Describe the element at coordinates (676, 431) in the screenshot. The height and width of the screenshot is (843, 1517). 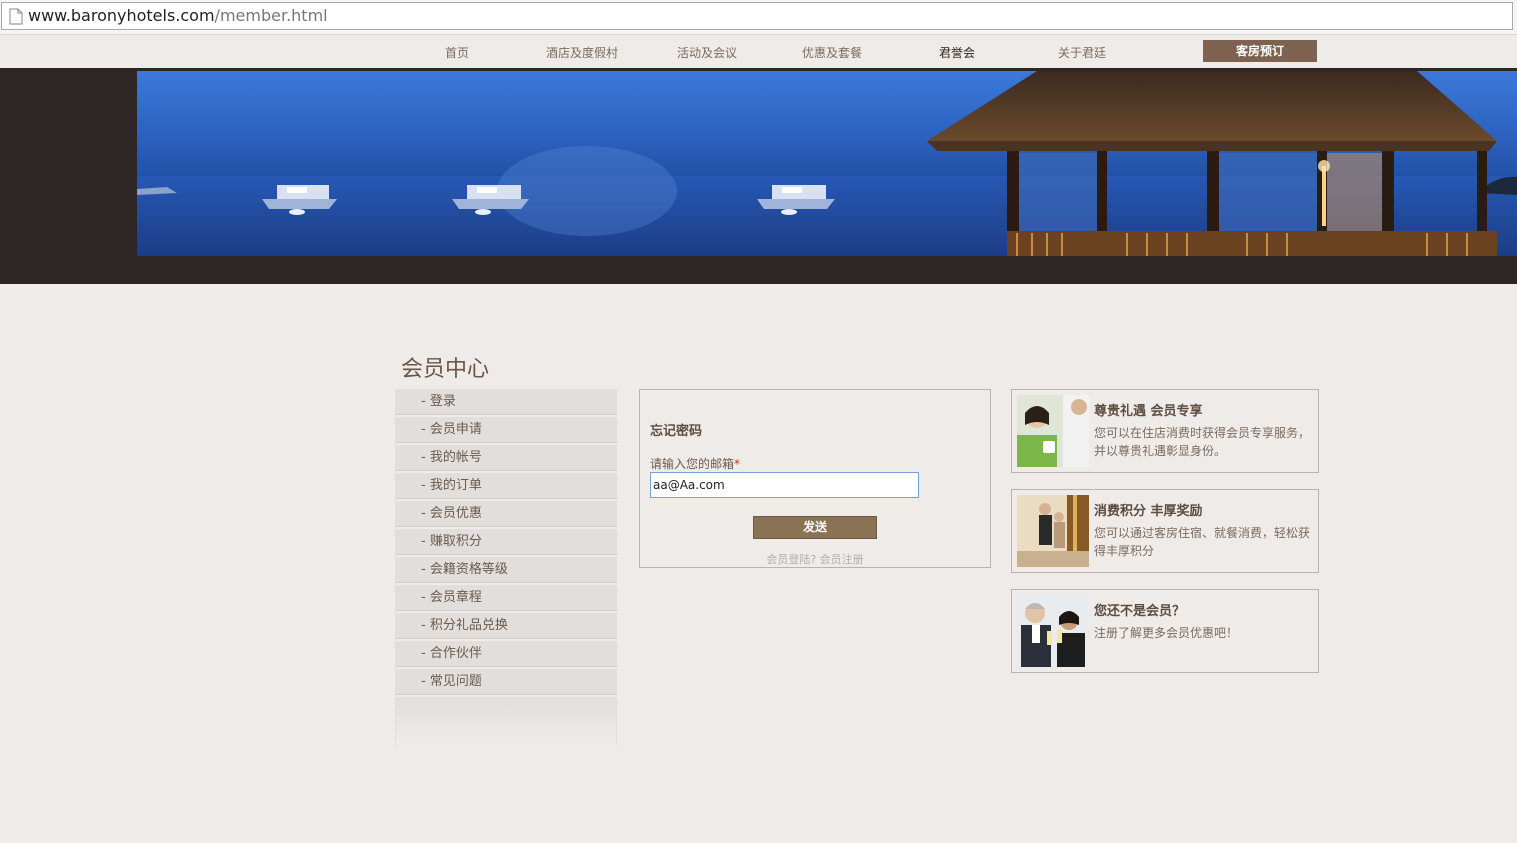
I see `form-title: 忘记密码` at that location.